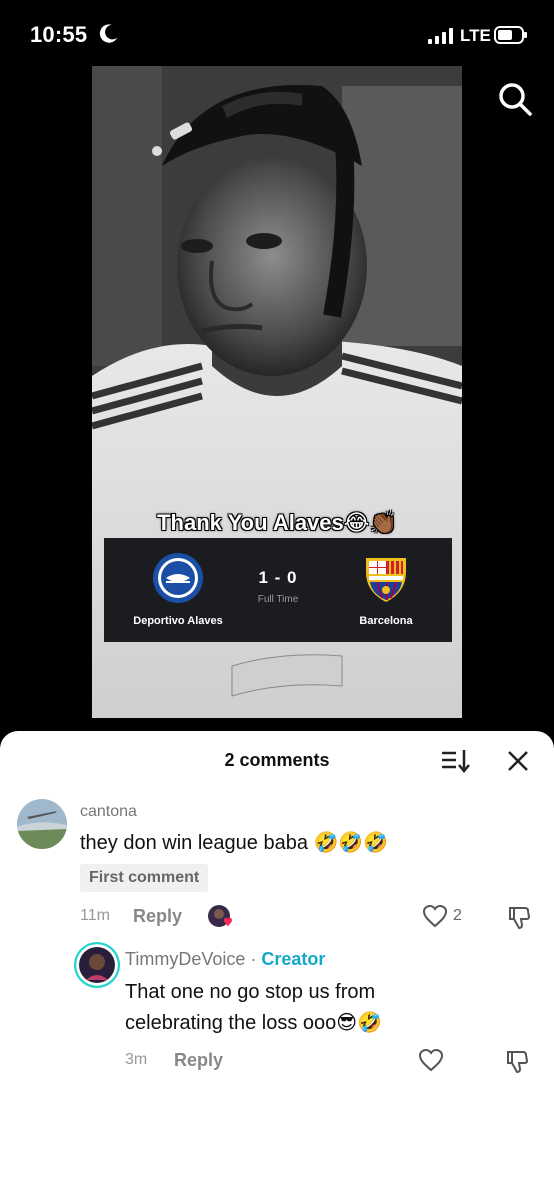 This screenshot has height=1199, width=554. Describe the element at coordinates (386, 580) in the screenshot. I see `barcelona-crest-icon` at that location.